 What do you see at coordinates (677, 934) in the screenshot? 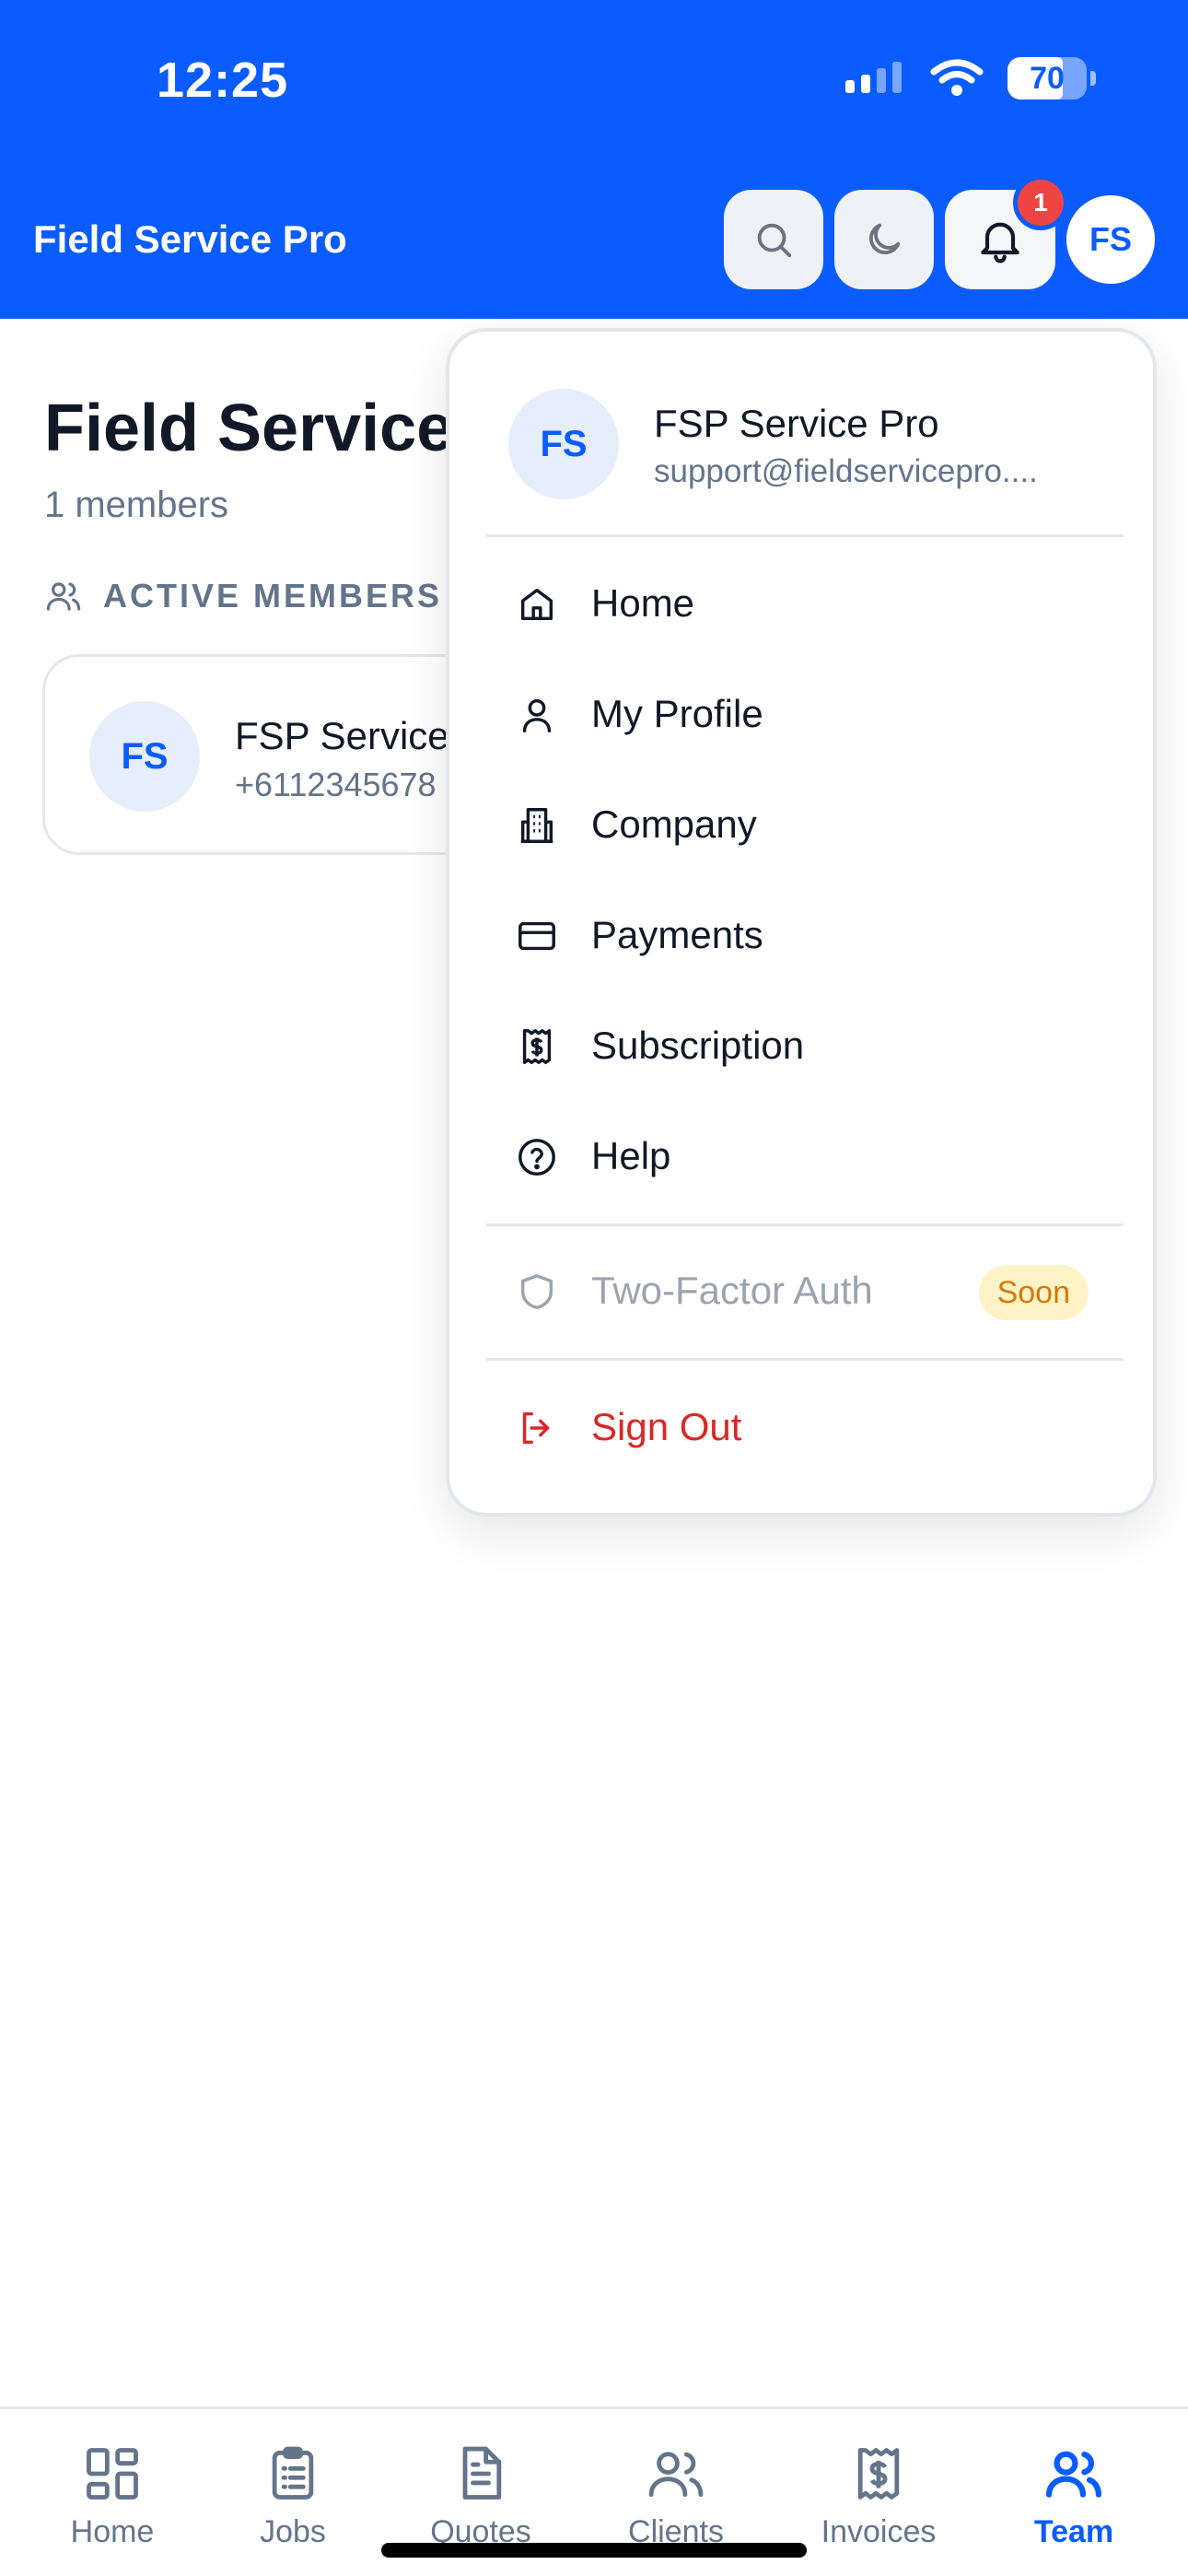
I see `menu-item-label: Payments` at bounding box center [677, 934].